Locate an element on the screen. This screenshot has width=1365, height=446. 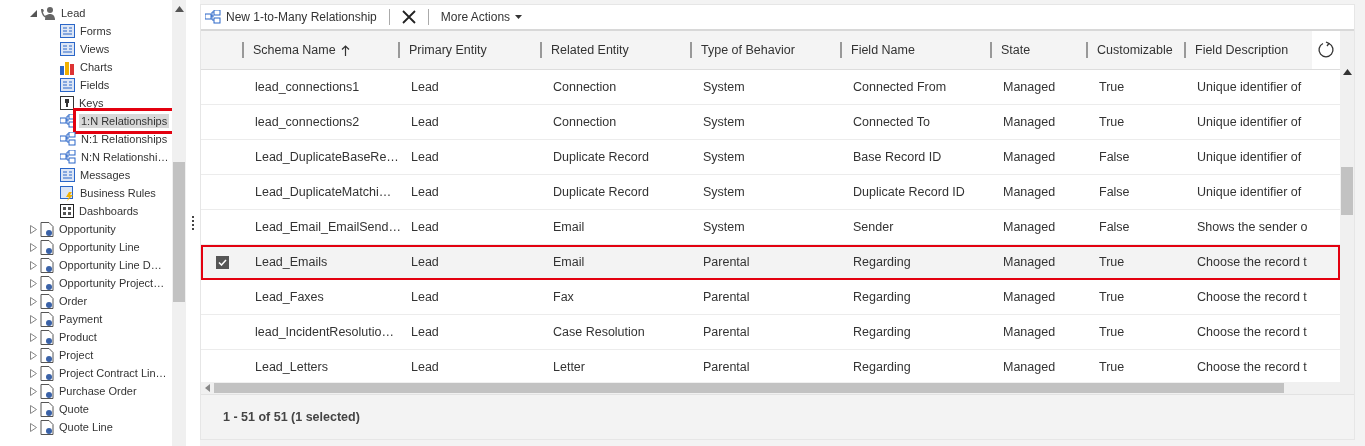
new-relationship-button: New 1-to-Many Relationship is located at coordinates (291, 17).